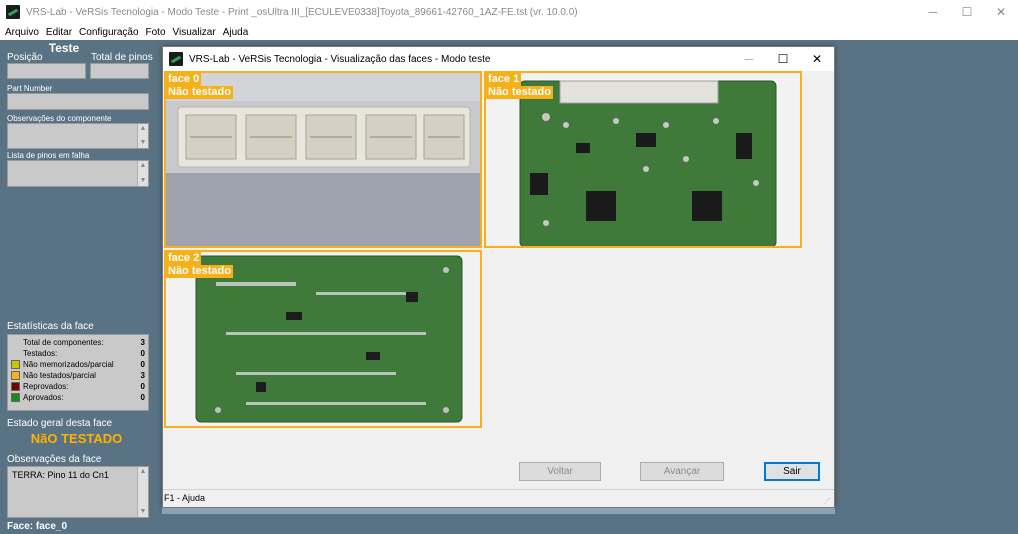 This screenshot has width=1018, height=534. I want to click on face-0-status: Não testado, so click(199, 92).